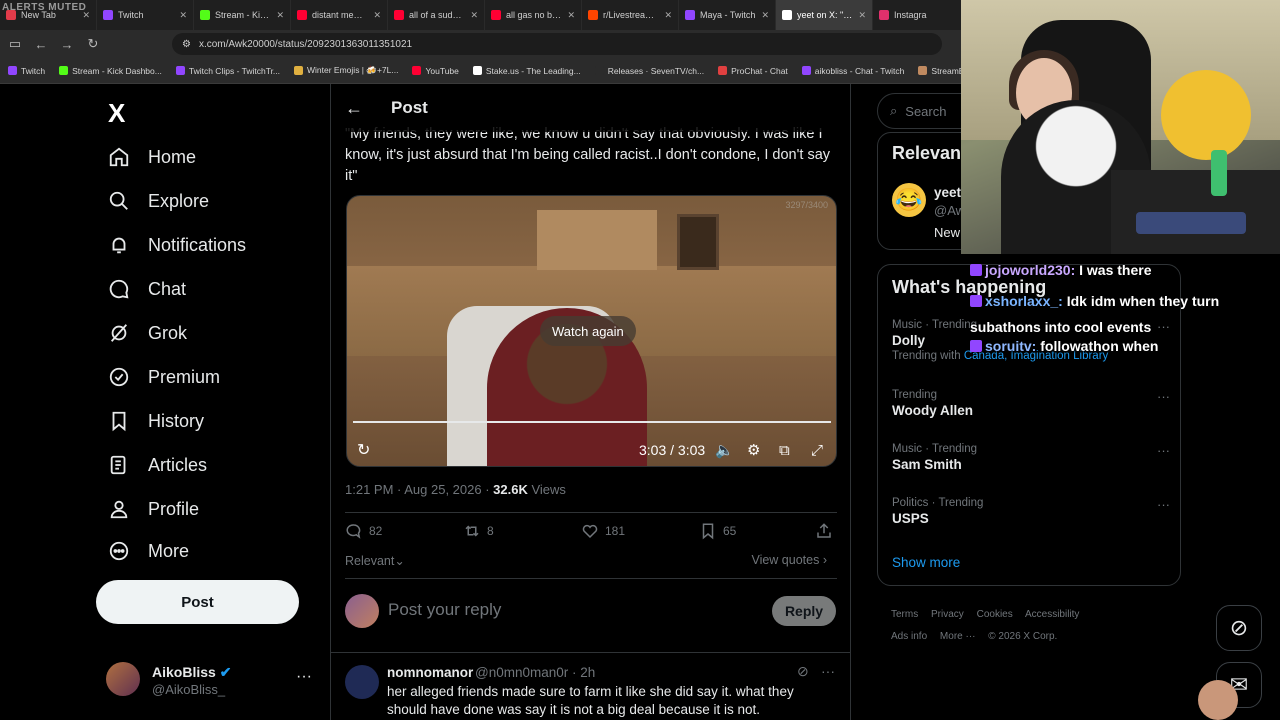  Describe the element at coordinates (789, 560) in the screenshot. I see `view-quotes-link: View quotes ›` at that location.